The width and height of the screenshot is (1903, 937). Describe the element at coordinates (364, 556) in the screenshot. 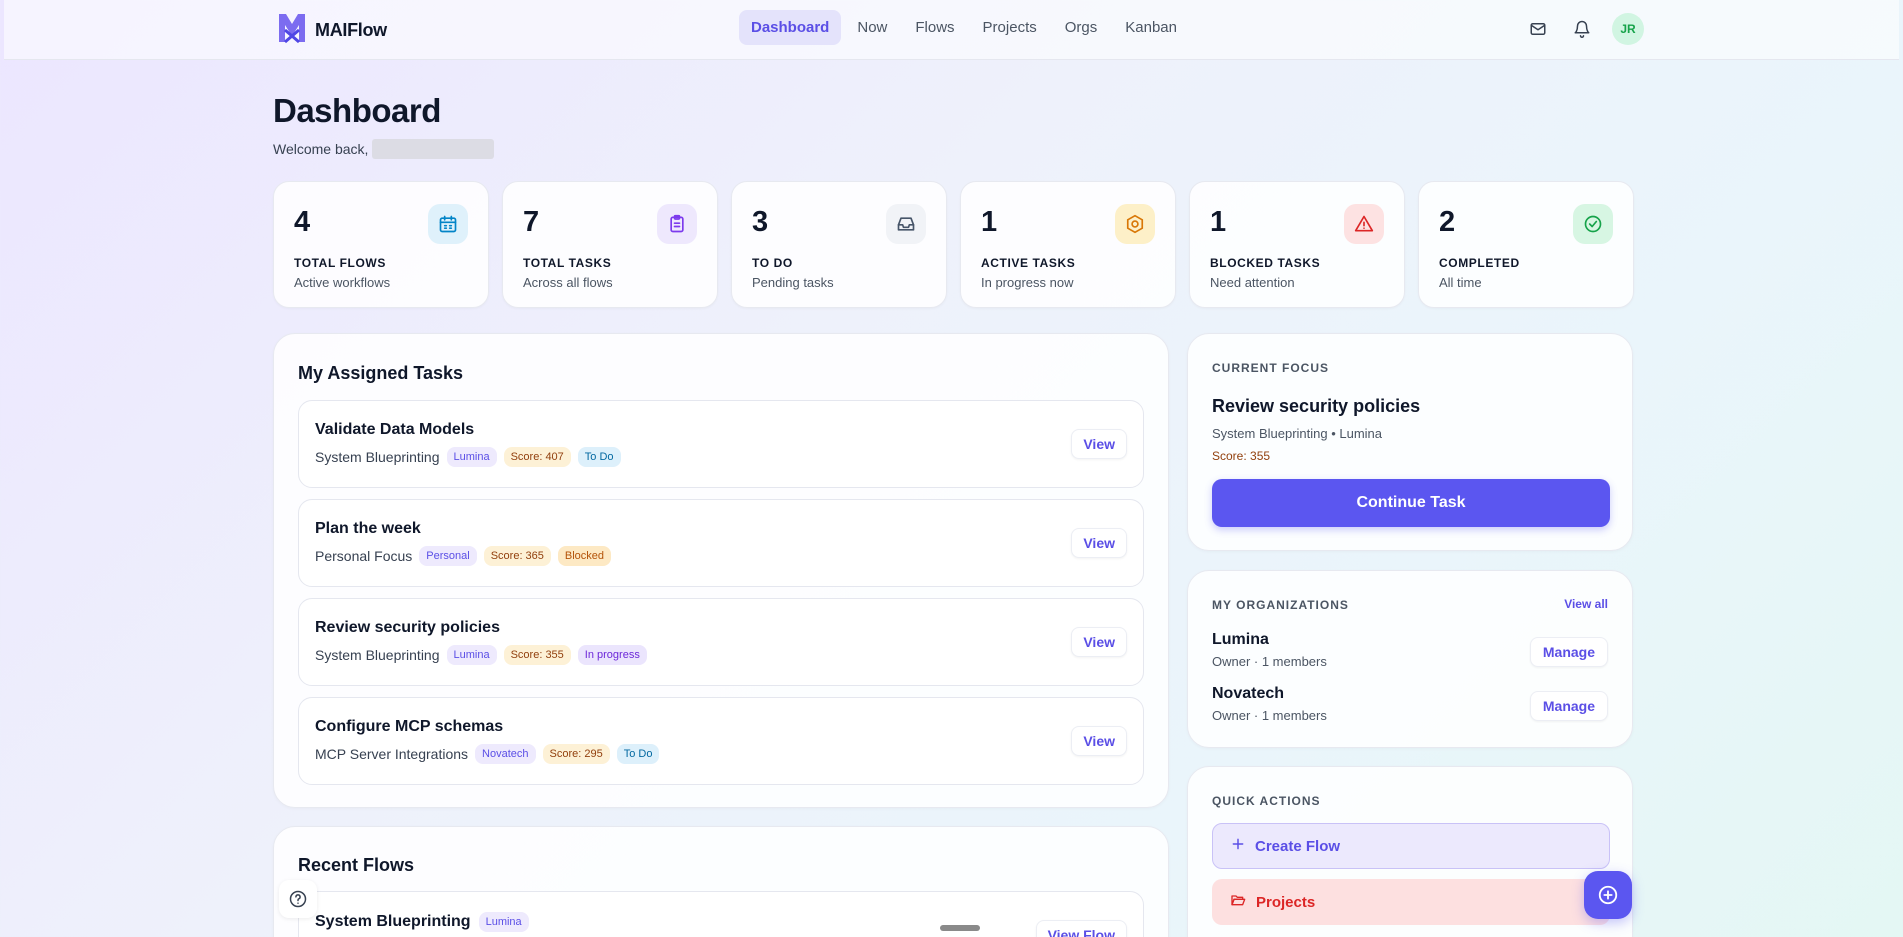

I see `task-flow: Personal Focus` at that location.